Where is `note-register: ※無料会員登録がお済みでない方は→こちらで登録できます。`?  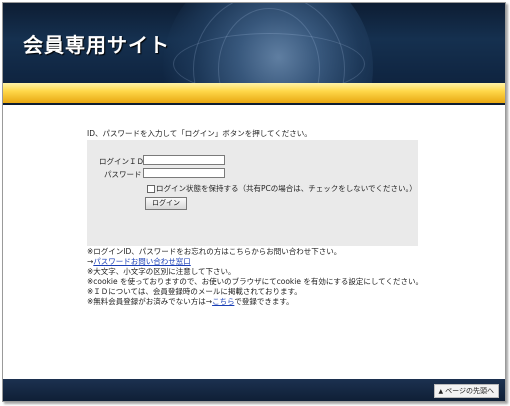 note-register: ※無料会員登録がお済みでない方は→こちらで登録できます。 is located at coordinates (257, 302).